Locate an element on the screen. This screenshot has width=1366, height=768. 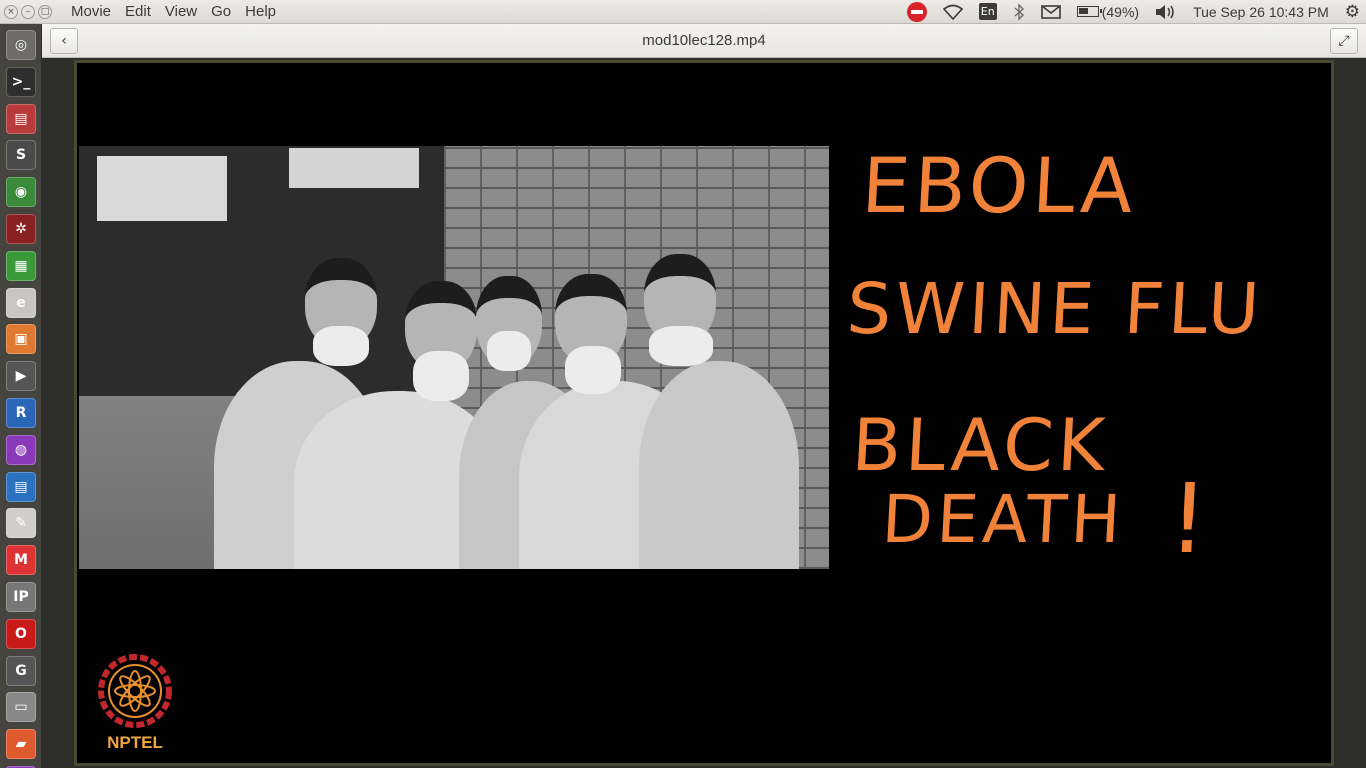
menu-view: View is located at coordinates (181, 12).